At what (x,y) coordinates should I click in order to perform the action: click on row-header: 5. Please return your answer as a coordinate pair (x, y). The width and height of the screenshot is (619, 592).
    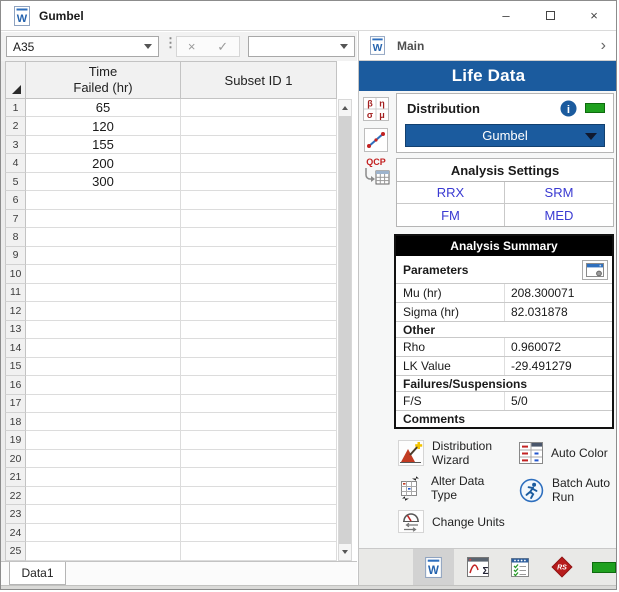
    Looking at the image, I should click on (15, 182).